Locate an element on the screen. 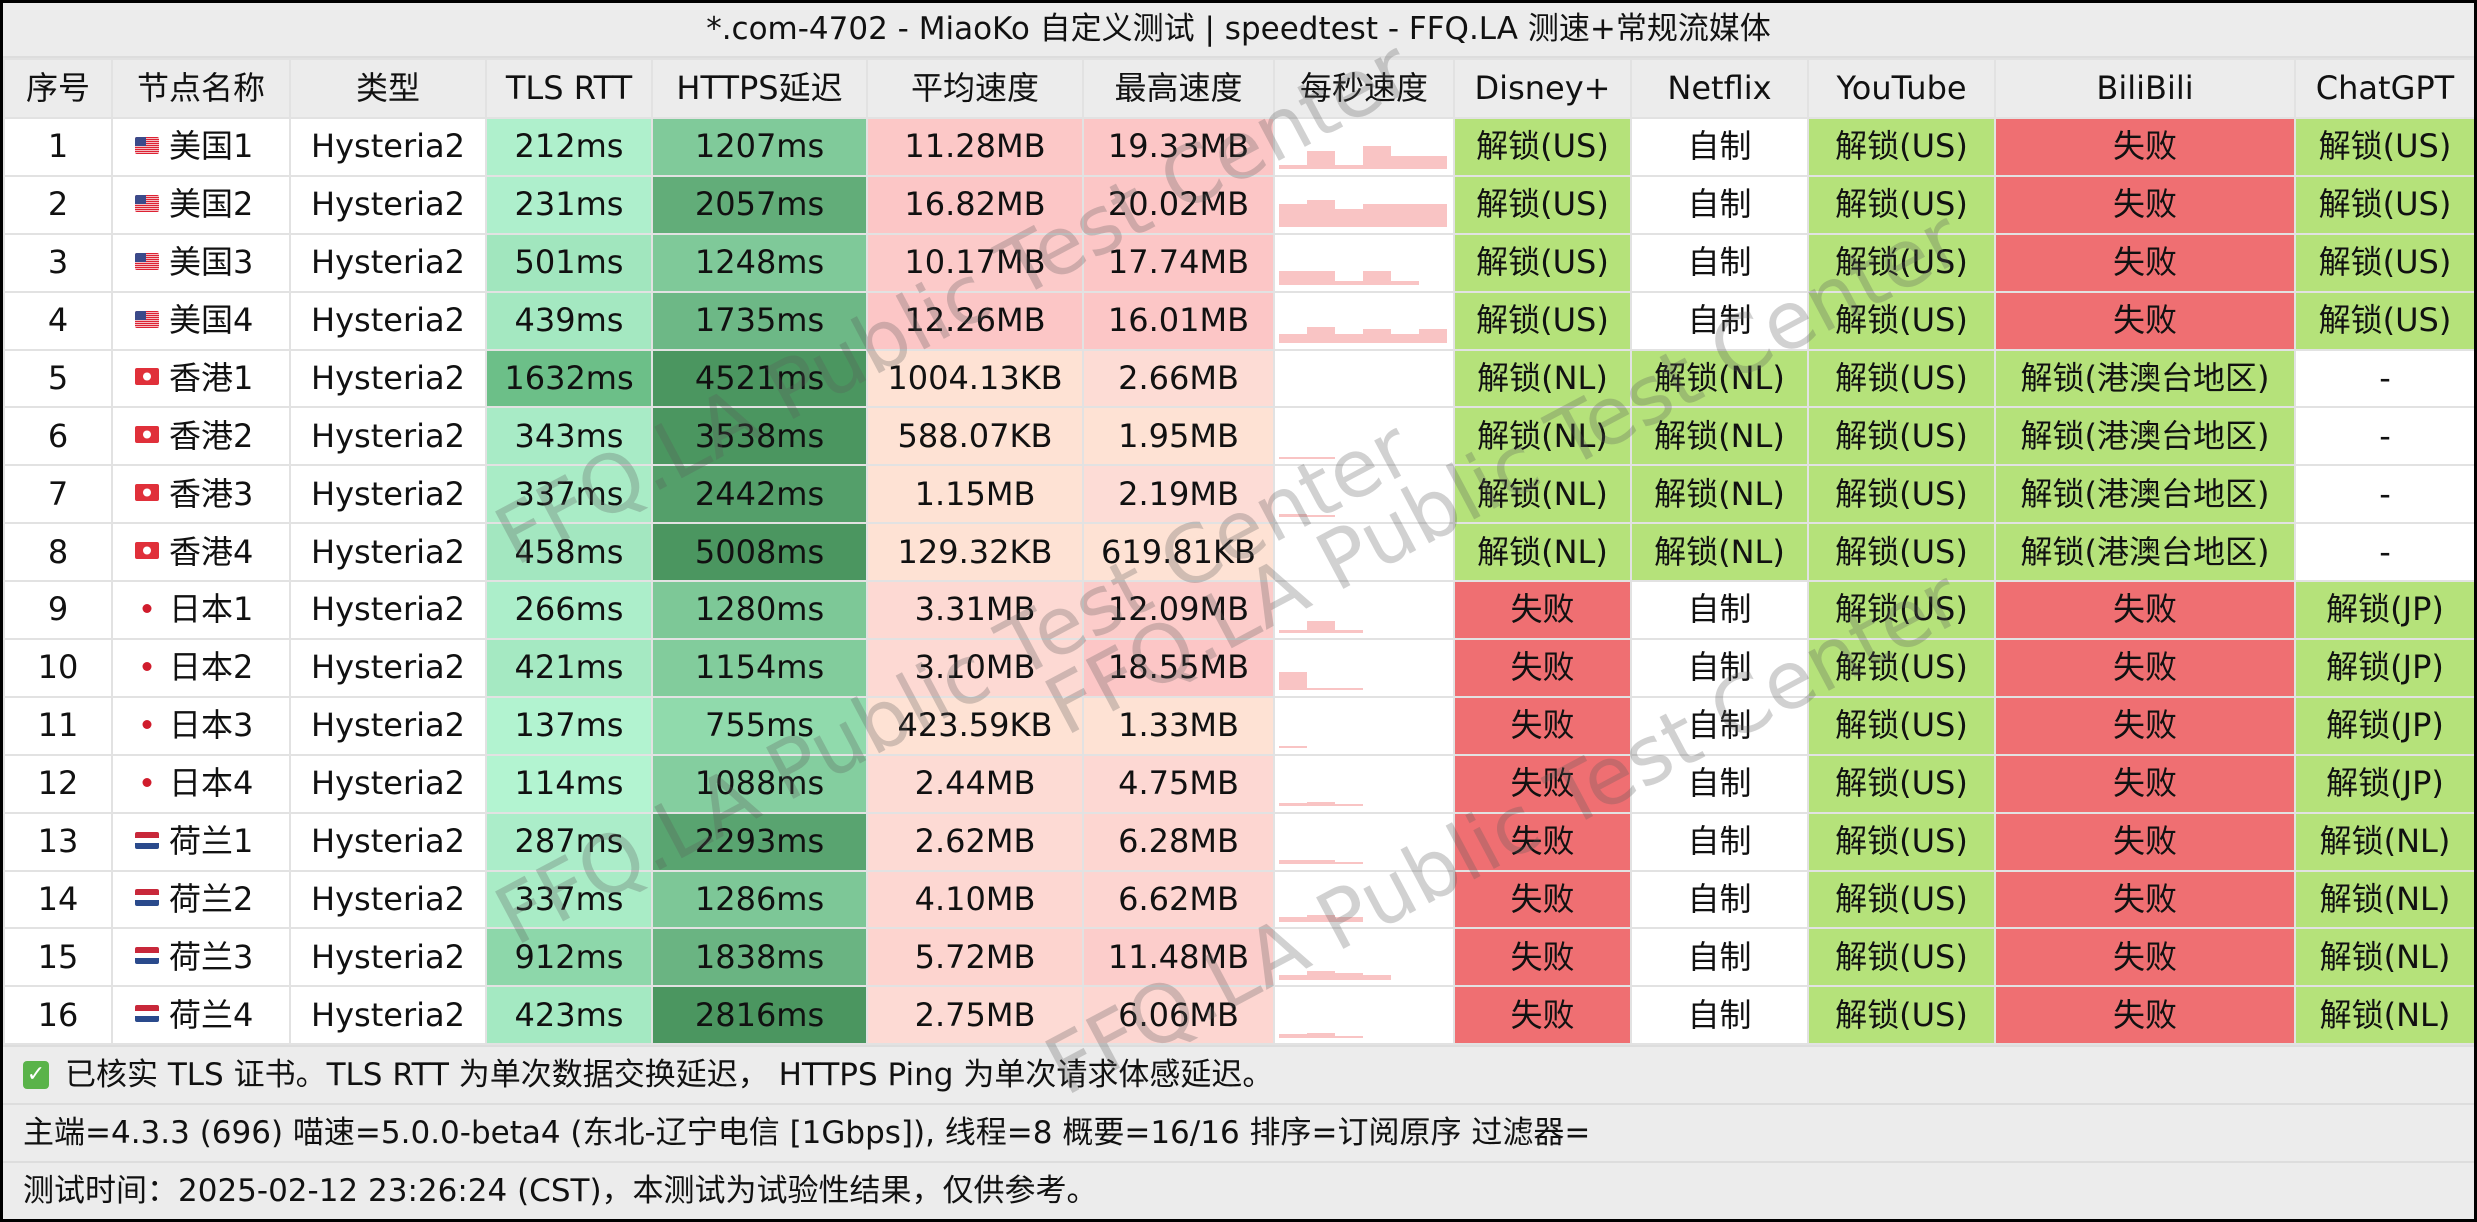 This screenshot has width=2477, height=1222. flag-us-icon is located at coordinates (147, 203).